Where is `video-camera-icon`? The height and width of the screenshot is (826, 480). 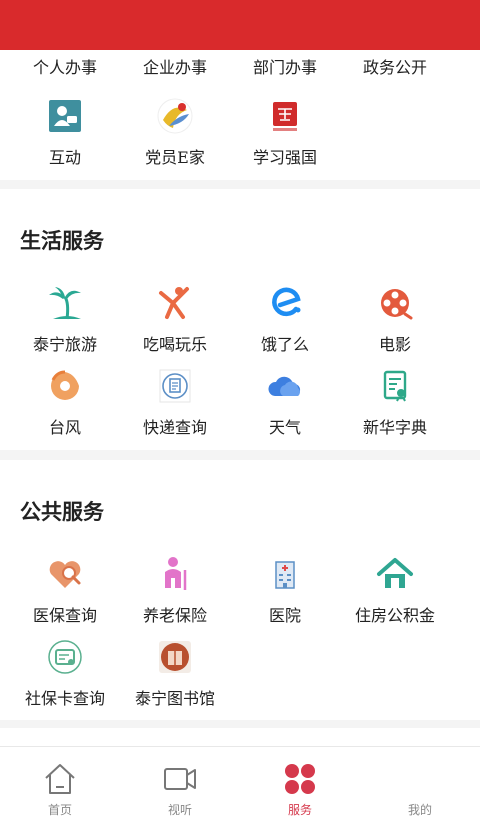 video-camera-icon is located at coordinates (180, 779).